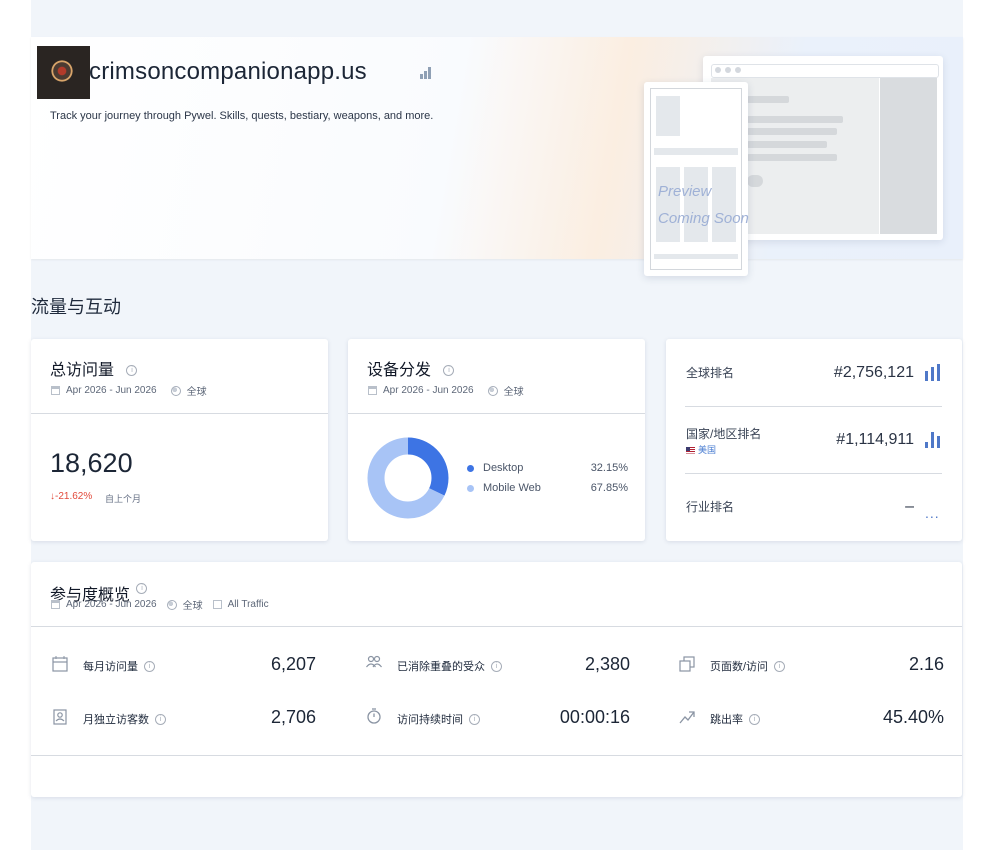  What do you see at coordinates (552, 489) in the screenshot?
I see `legend-mobile: Mobile Web 67.85%` at bounding box center [552, 489].